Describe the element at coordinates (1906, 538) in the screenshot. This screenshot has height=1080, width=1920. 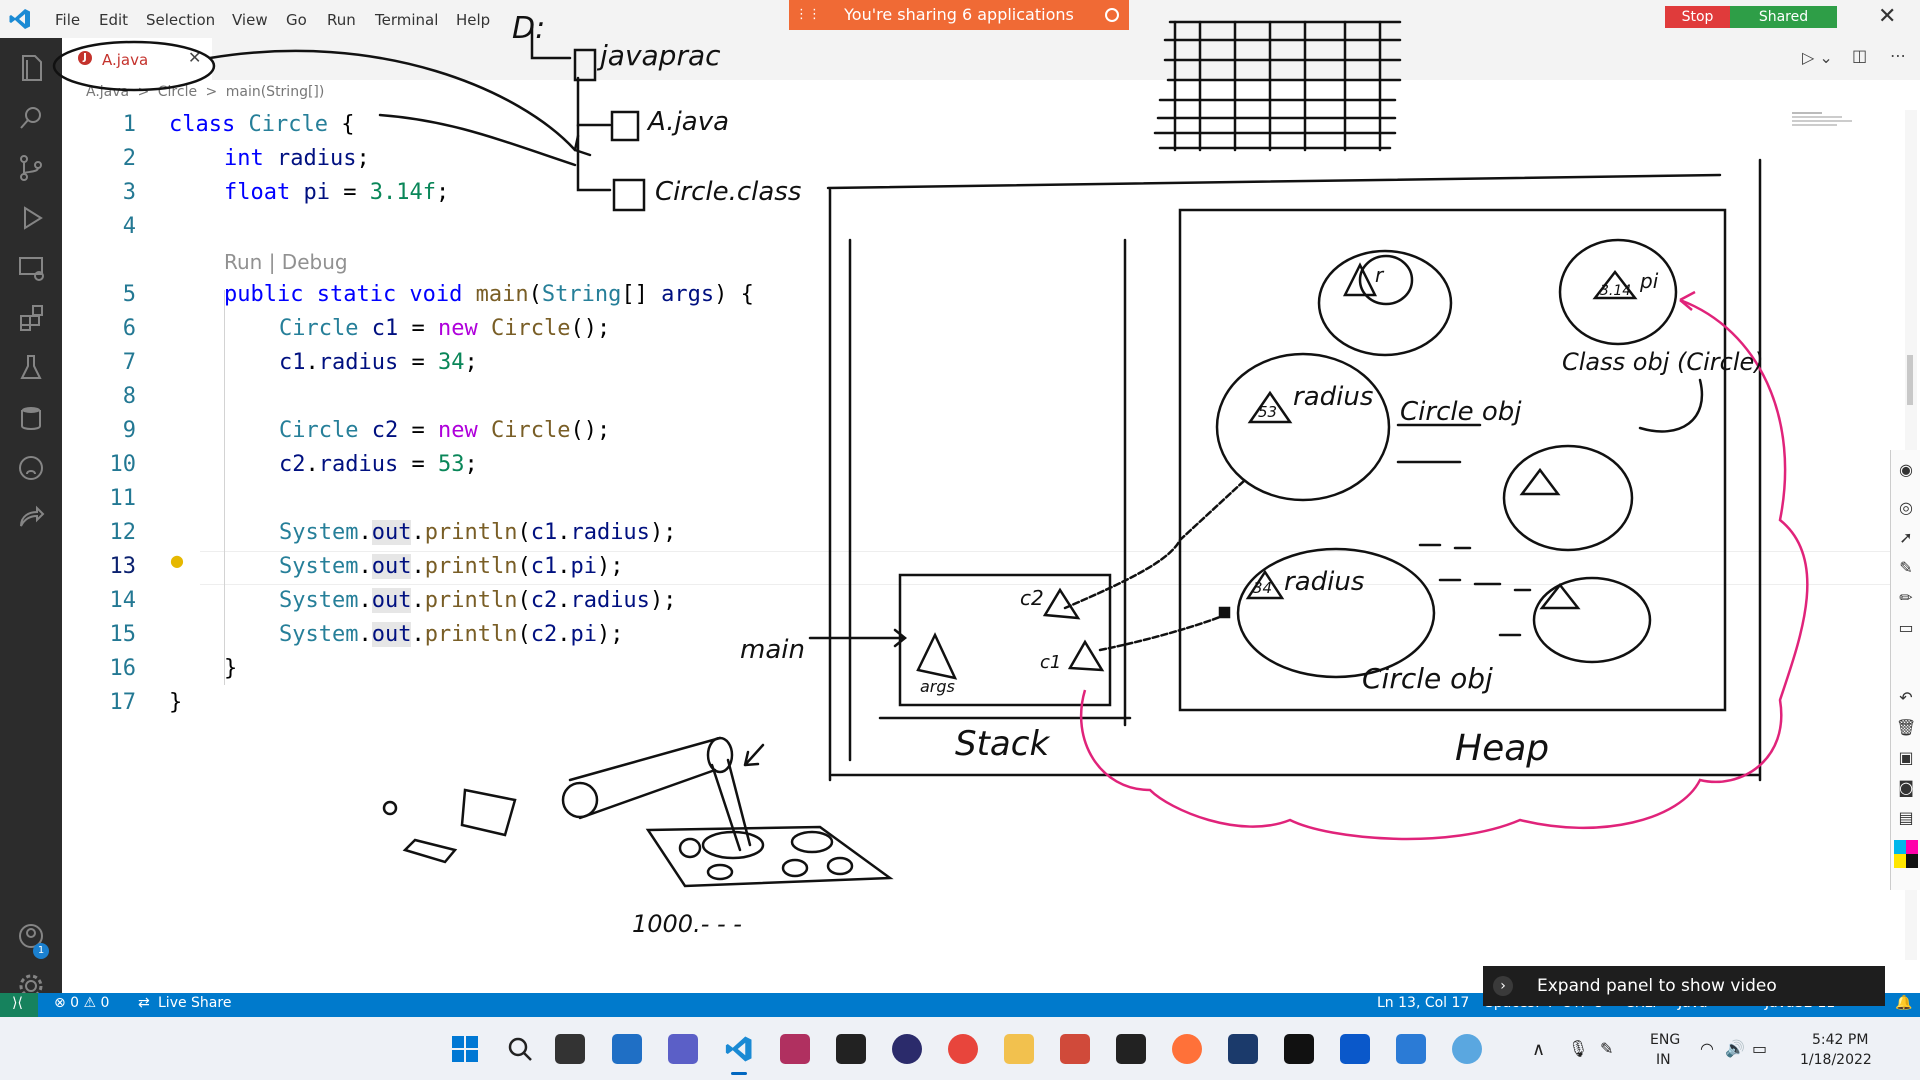
I see `tool-cursor-icon: ➚` at that location.